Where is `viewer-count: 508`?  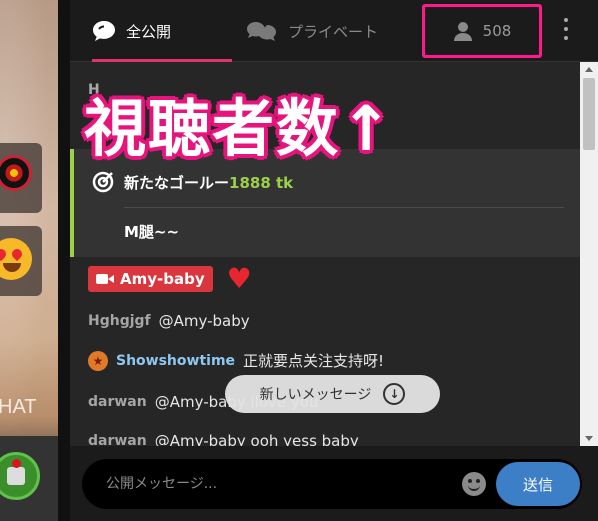 viewer-count: 508 is located at coordinates (497, 31).